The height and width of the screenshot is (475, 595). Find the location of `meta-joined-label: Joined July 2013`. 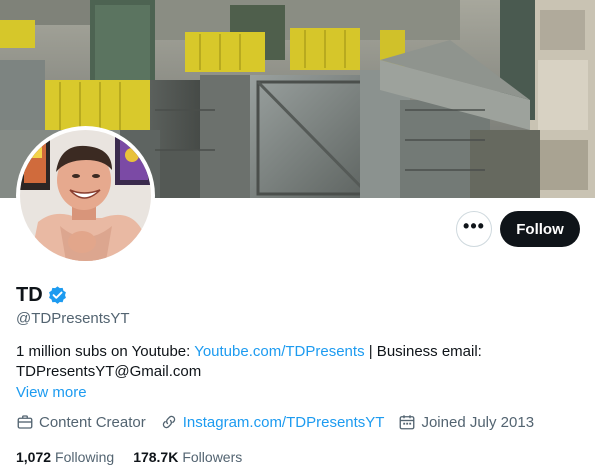

meta-joined-label: Joined July 2013 is located at coordinates (478, 422).